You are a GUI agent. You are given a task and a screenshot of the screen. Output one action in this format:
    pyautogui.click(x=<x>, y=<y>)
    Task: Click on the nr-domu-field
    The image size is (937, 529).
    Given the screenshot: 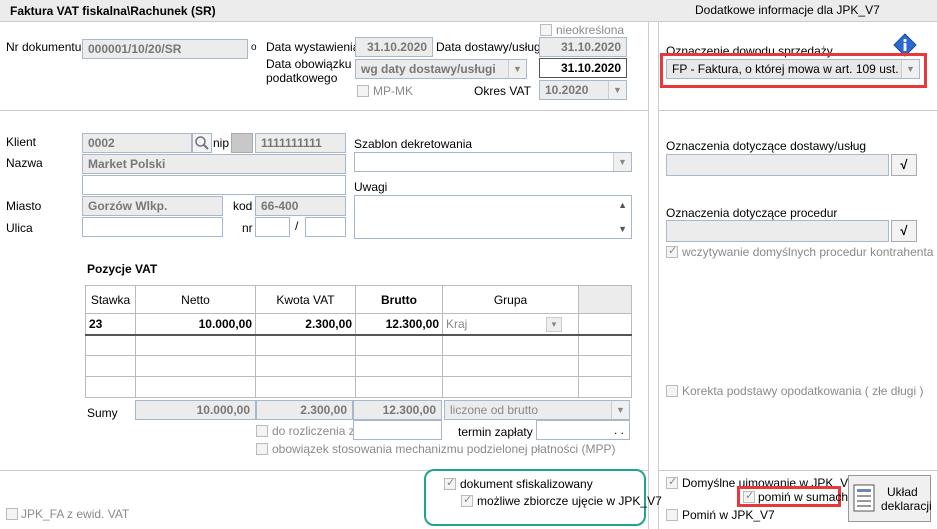 What is the action you would take?
    pyautogui.click(x=272, y=227)
    